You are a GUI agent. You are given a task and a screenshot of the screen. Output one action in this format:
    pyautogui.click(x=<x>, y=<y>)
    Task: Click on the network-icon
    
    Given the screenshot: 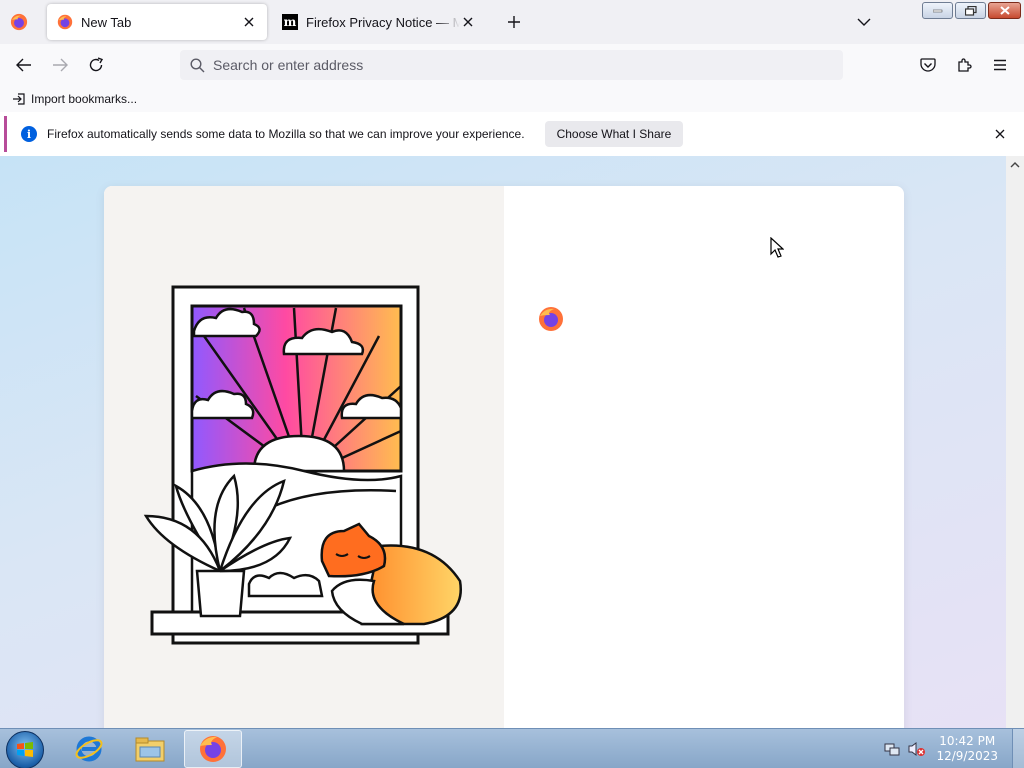 What is the action you would take?
    pyautogui.click(x=892, y=749)
    